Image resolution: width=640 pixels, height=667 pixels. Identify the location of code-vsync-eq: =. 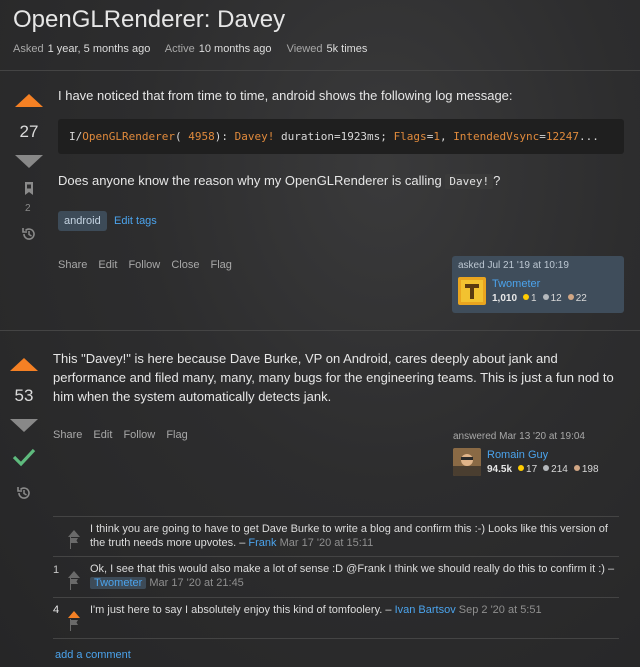
(542, 136).